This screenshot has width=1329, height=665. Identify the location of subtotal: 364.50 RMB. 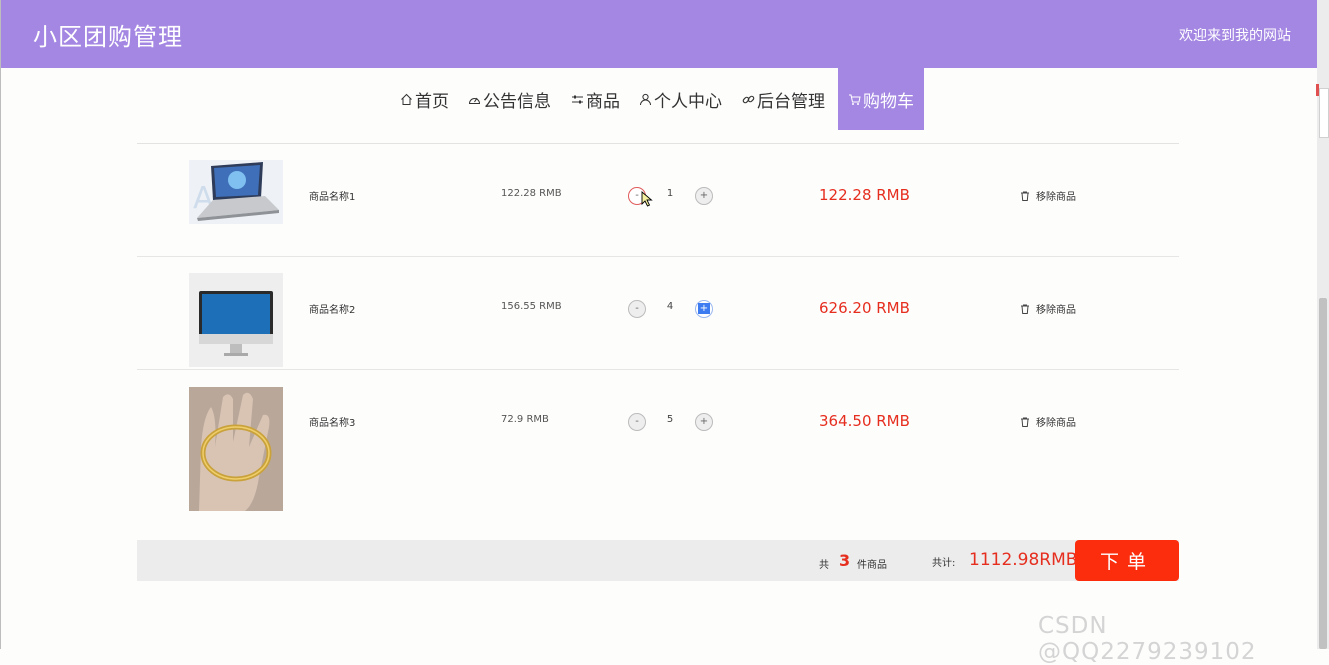
(864, 421).